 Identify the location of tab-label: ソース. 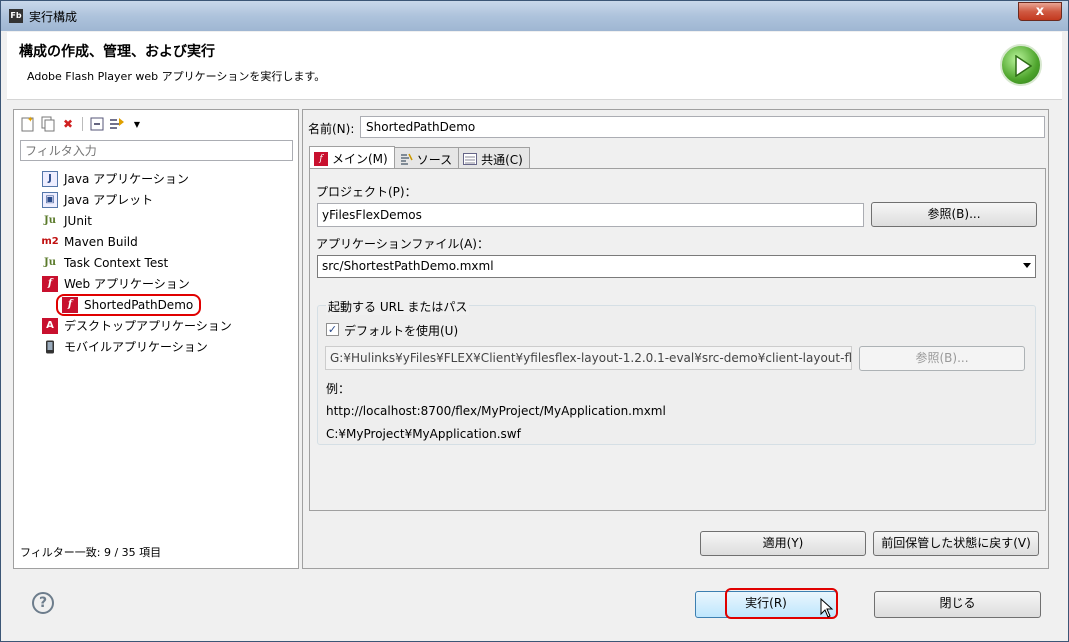
(434, 159).